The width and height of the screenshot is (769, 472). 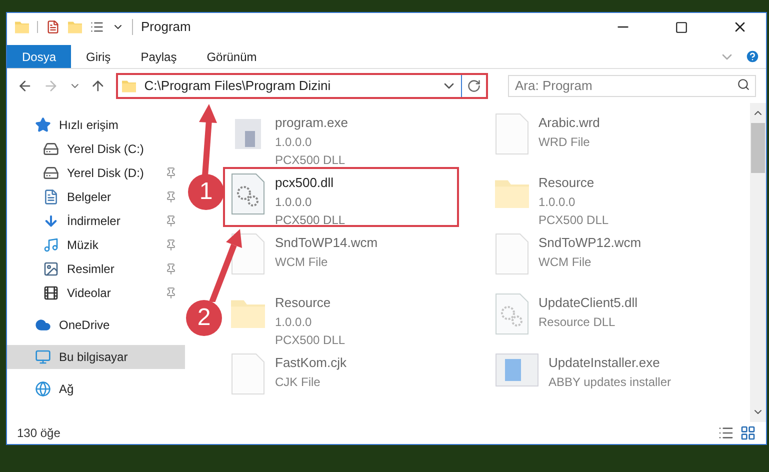 What do you see at coordinates (51, 269) in the screenshot?
I see `picture-icon` at bounding box center [51, 269].